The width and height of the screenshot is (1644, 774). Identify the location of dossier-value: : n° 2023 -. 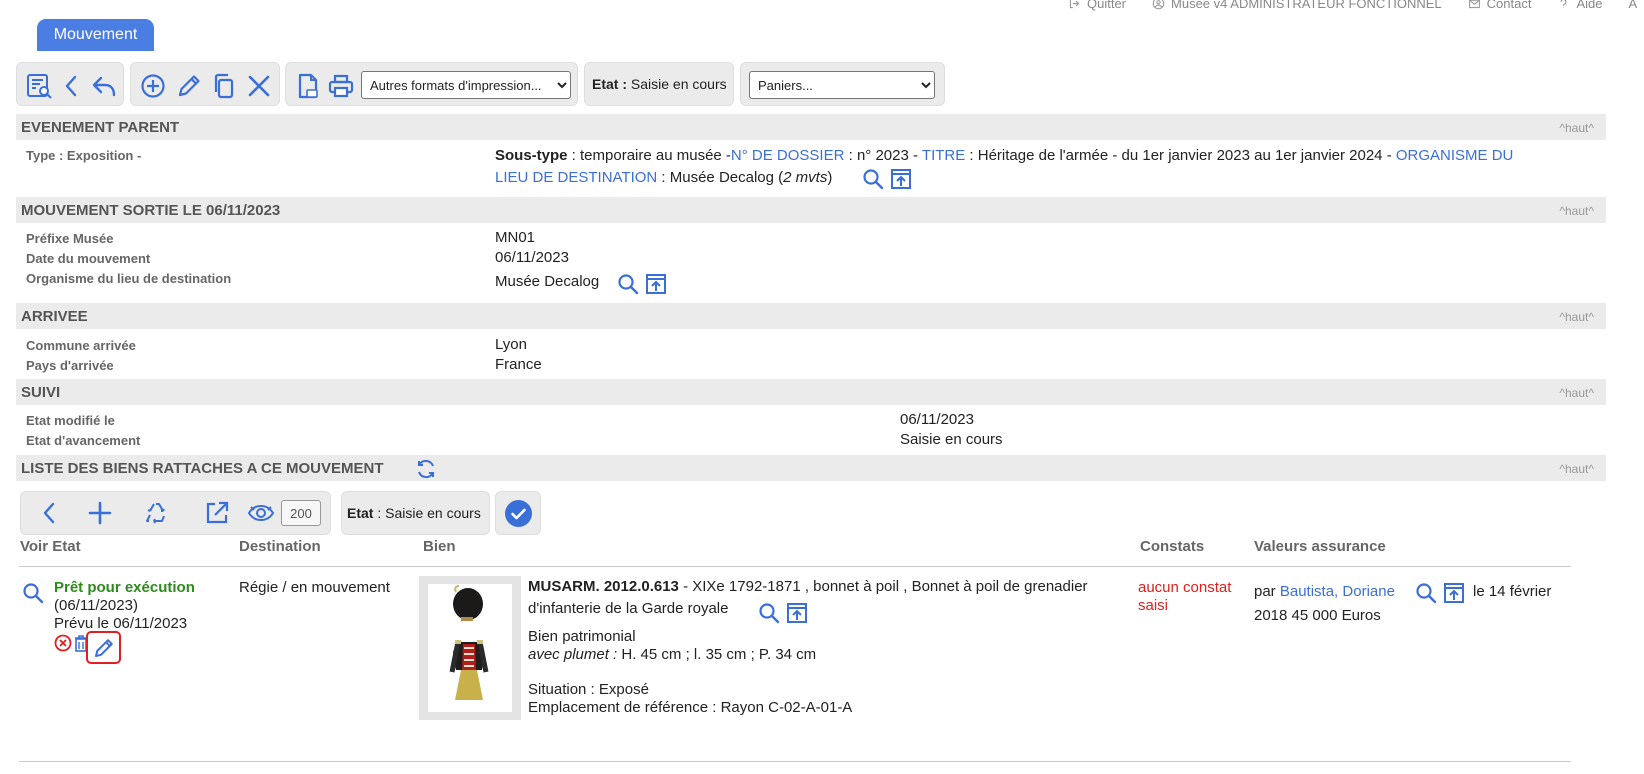
(883, 155).